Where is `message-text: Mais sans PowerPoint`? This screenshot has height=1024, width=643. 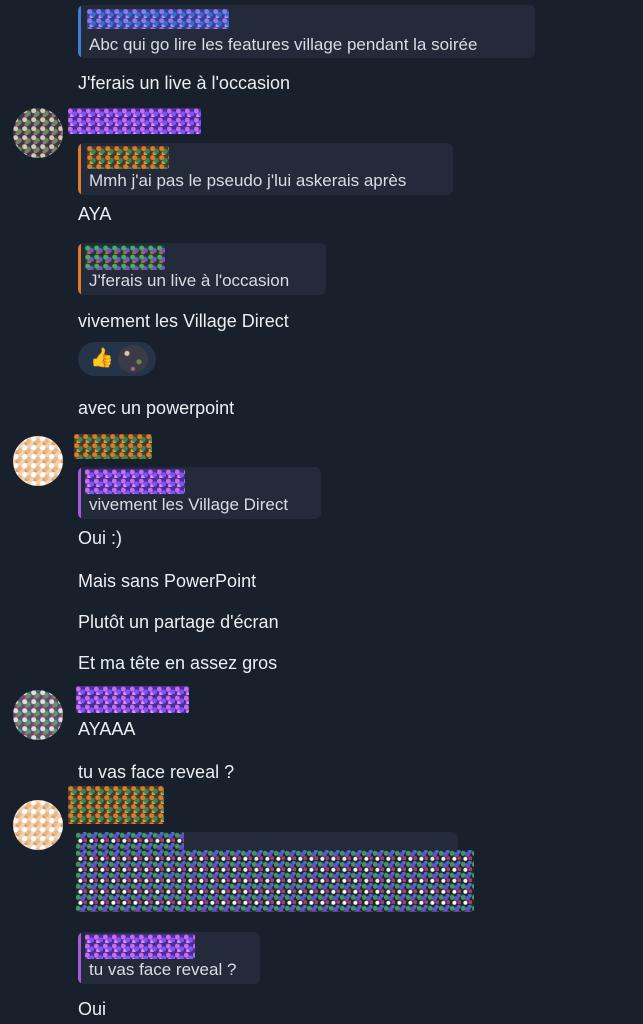
message-text: Mais sans PowerPoint is located at coordinates (167, 581).